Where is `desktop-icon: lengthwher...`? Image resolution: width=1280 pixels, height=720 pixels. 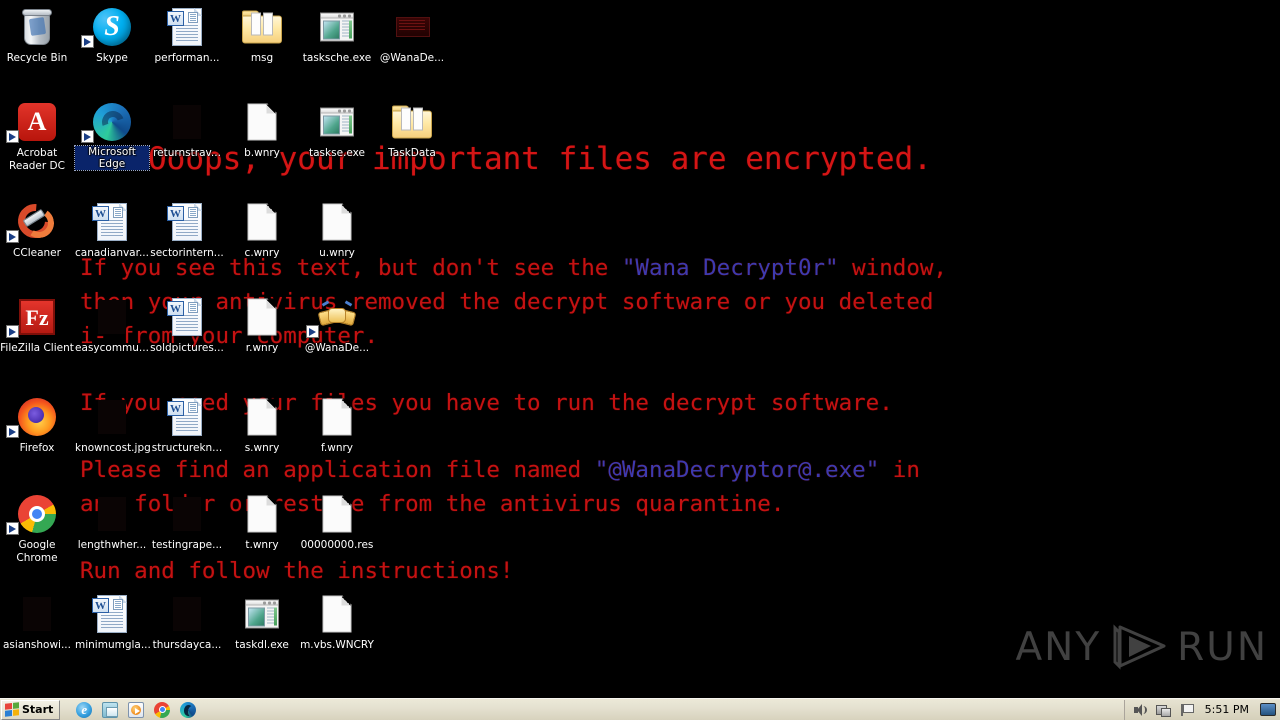 desktop-icon: lengthwher... is located at coordinates (112, 521).